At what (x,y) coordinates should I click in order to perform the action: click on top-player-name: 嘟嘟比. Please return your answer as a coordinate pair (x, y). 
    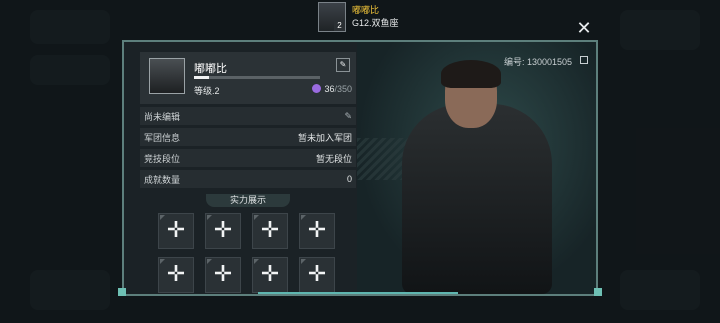
    Looking at the image, I should click on (366, 10).